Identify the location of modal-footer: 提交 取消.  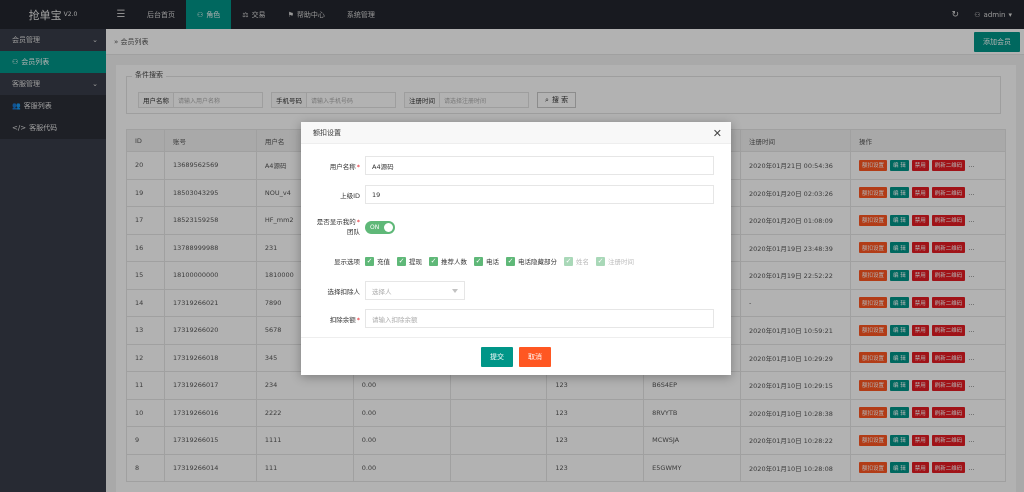
(516, 356).